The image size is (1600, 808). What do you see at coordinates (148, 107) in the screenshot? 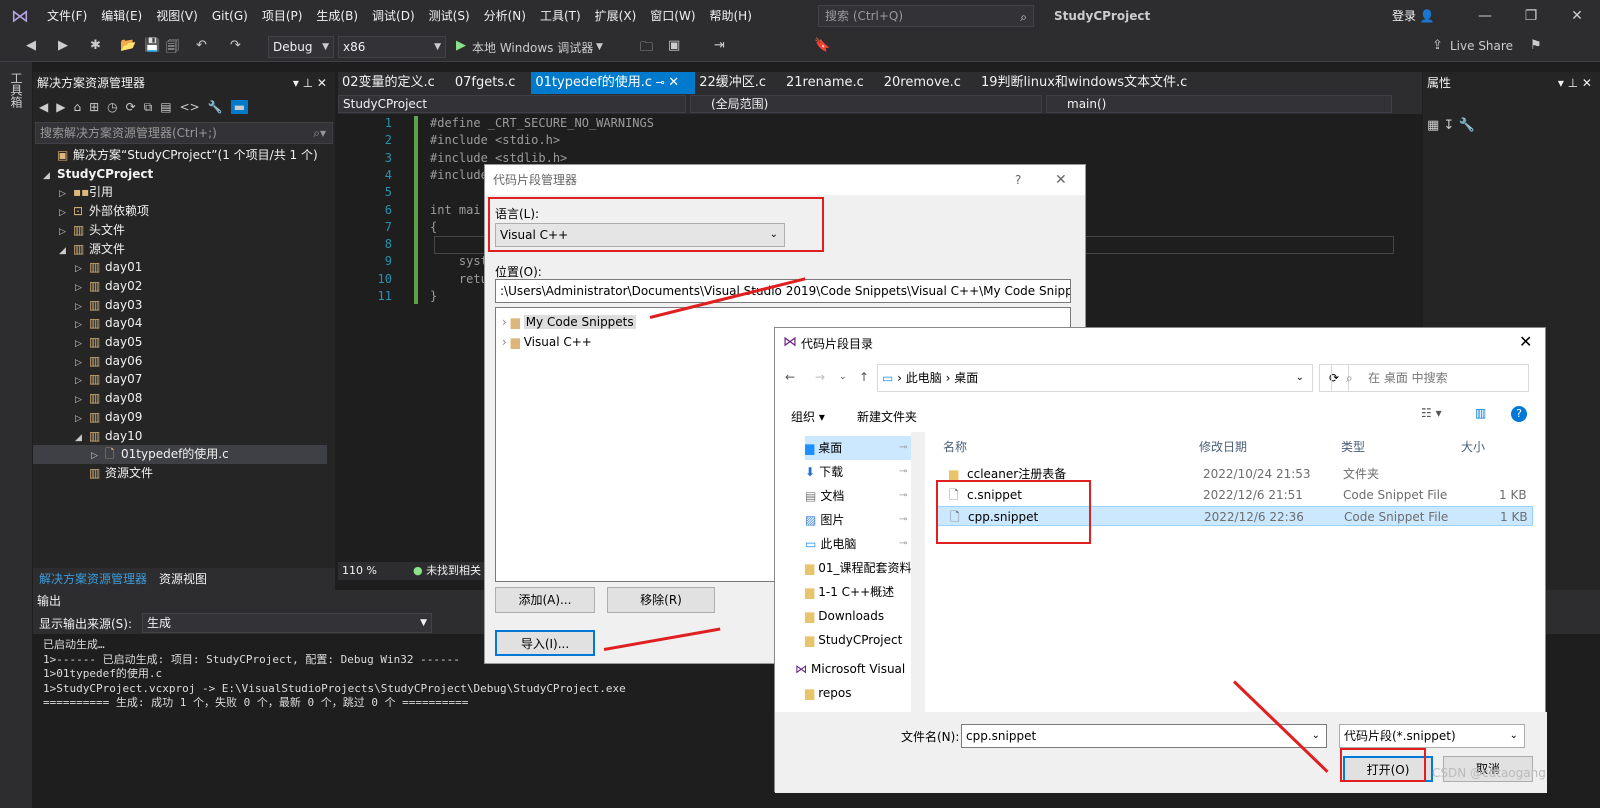
I see `collapse-icon: ⧉` at bounding box center [148, 107].